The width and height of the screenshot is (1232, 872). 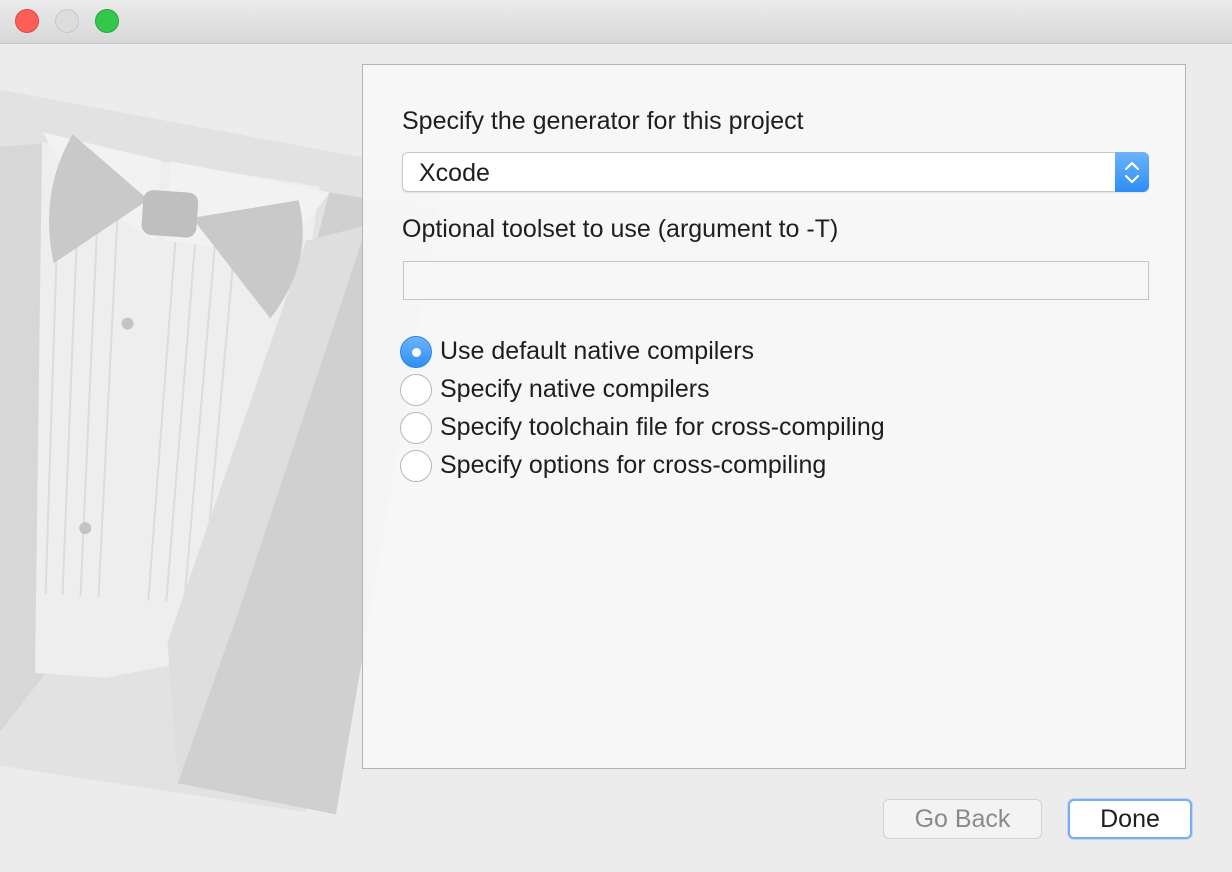 I want to click on go-back-button: Go Back, so click(x=962, y=819).